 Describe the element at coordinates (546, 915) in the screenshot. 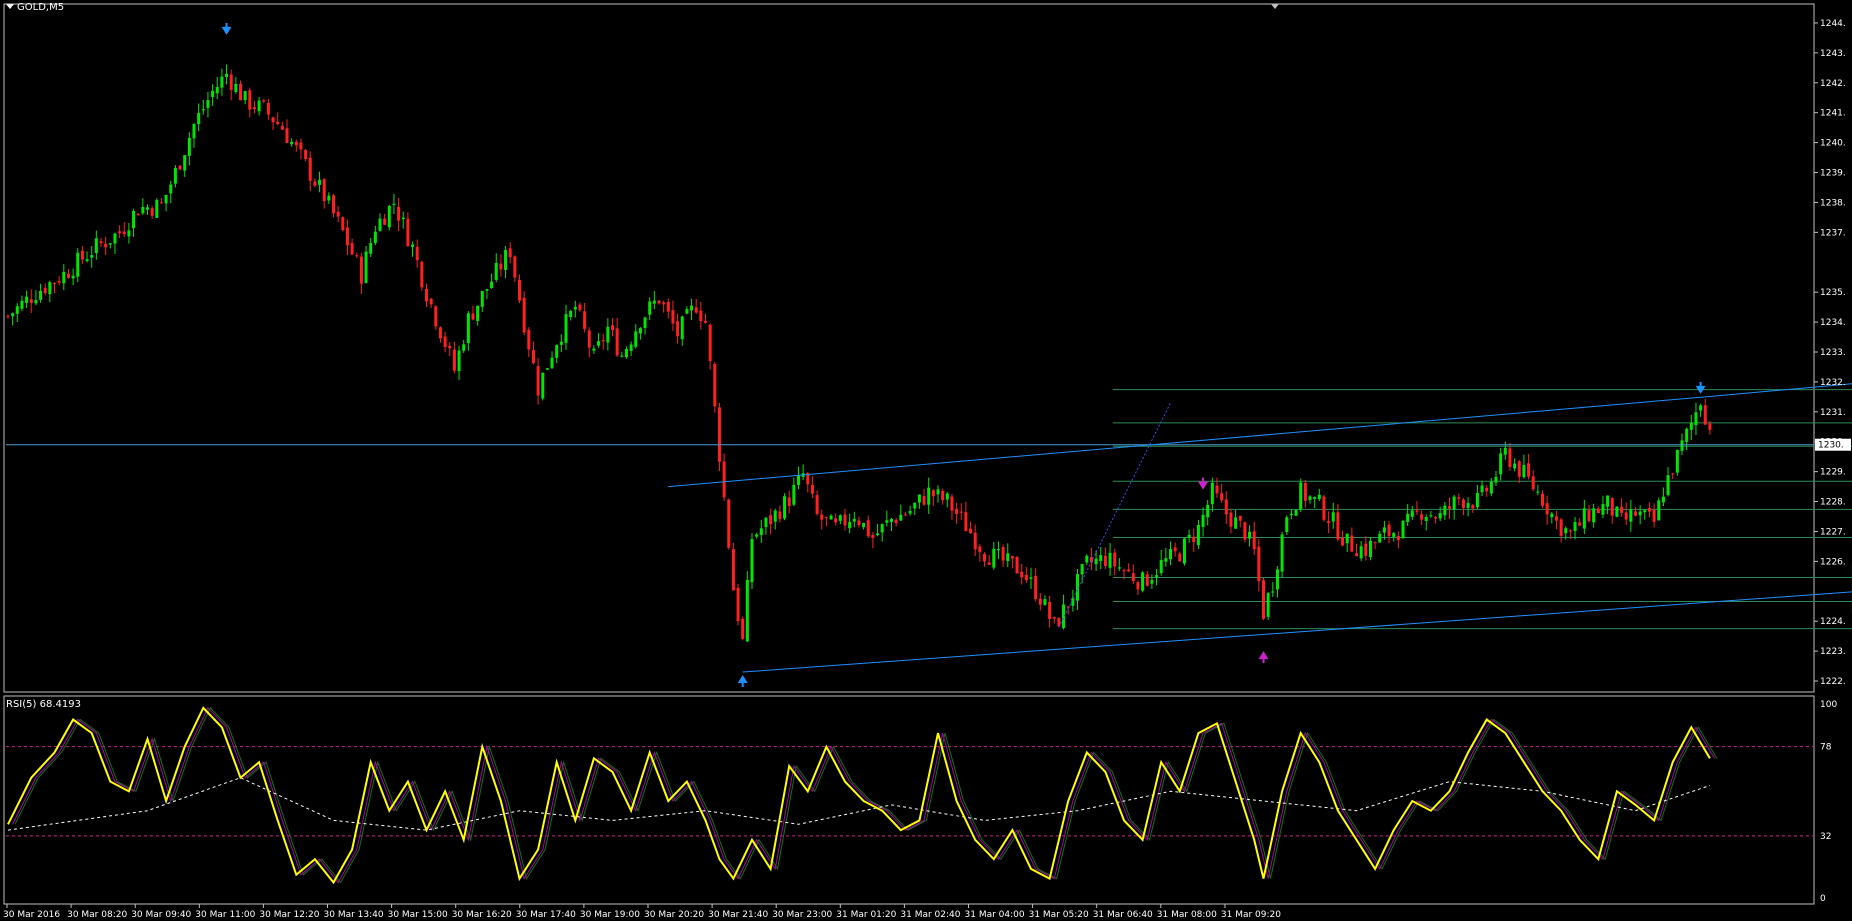

I see `time-tick-label: 30 Mar 17:40` at that location.